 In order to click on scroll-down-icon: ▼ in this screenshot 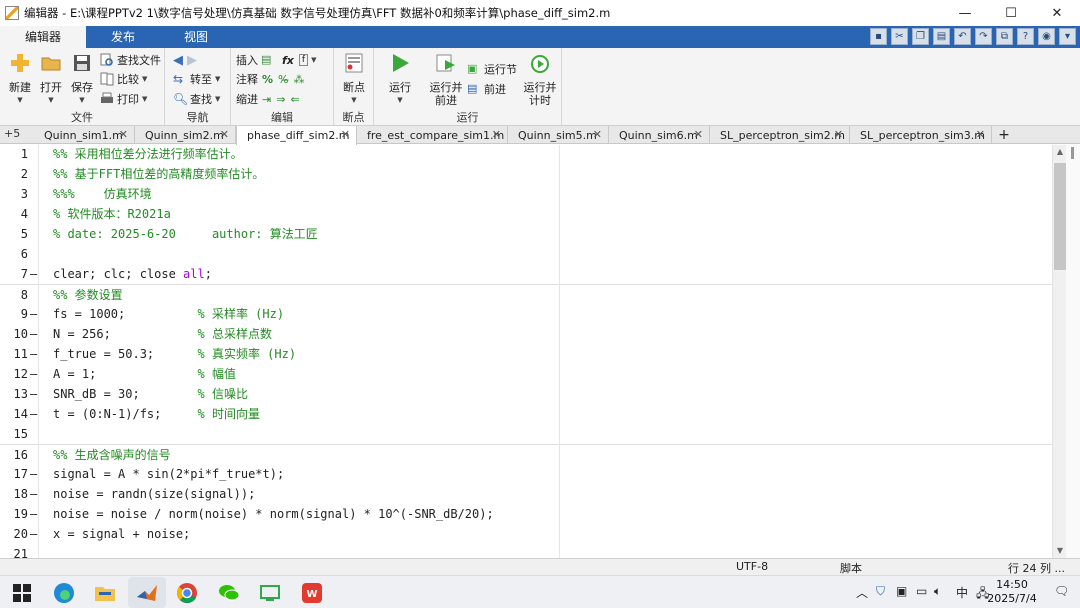, I will do `click(1060, 551)`.